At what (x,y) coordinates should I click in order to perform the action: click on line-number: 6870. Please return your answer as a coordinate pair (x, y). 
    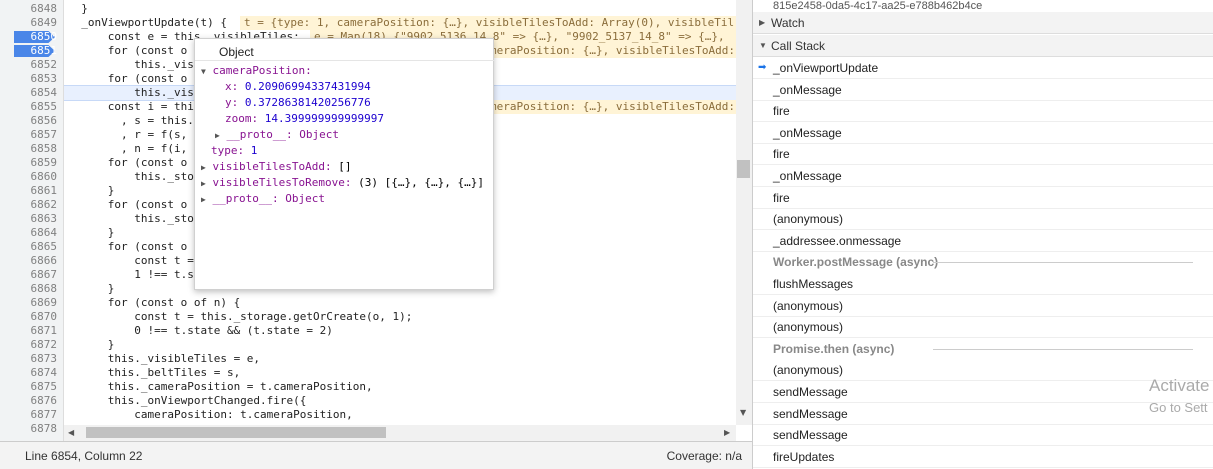
    Looking at the image, I should click on (32, 317).